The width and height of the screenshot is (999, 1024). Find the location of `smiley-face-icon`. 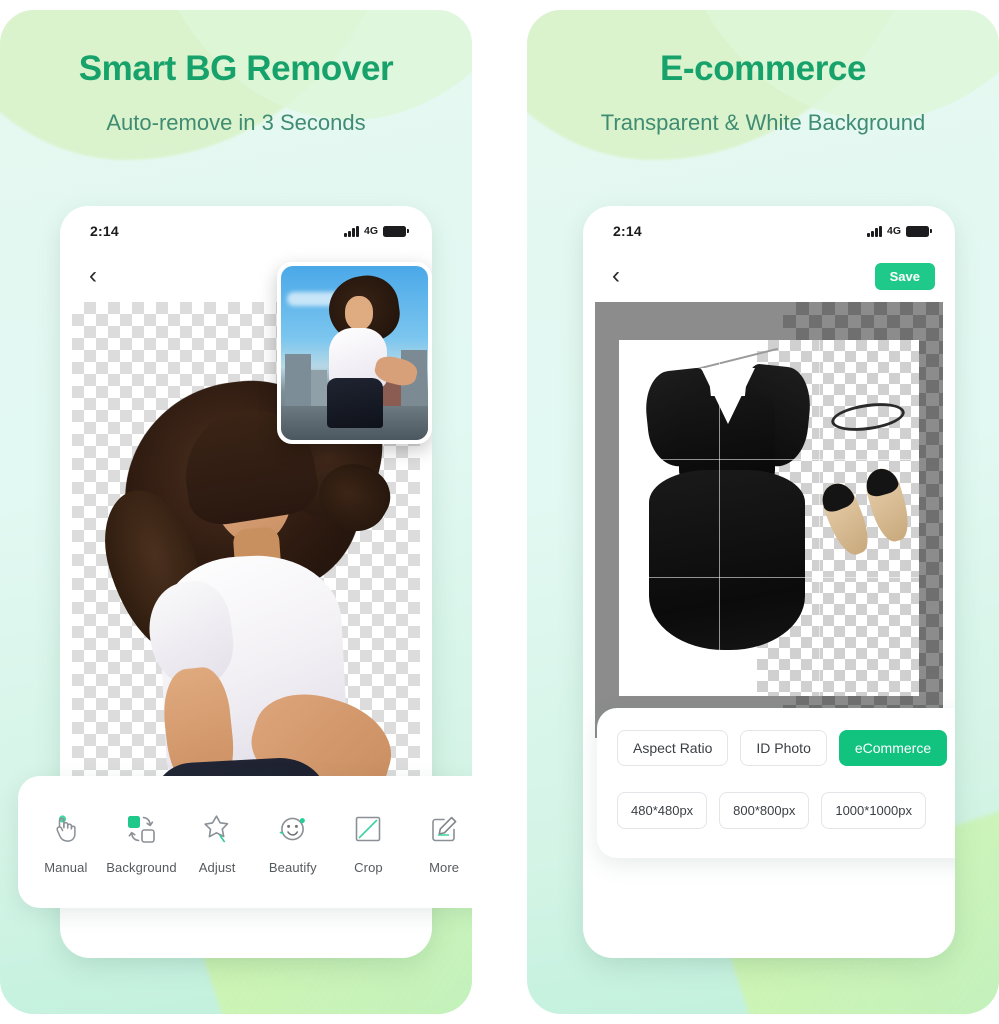

smiley-face-icon is located at coordinates (293, 829).